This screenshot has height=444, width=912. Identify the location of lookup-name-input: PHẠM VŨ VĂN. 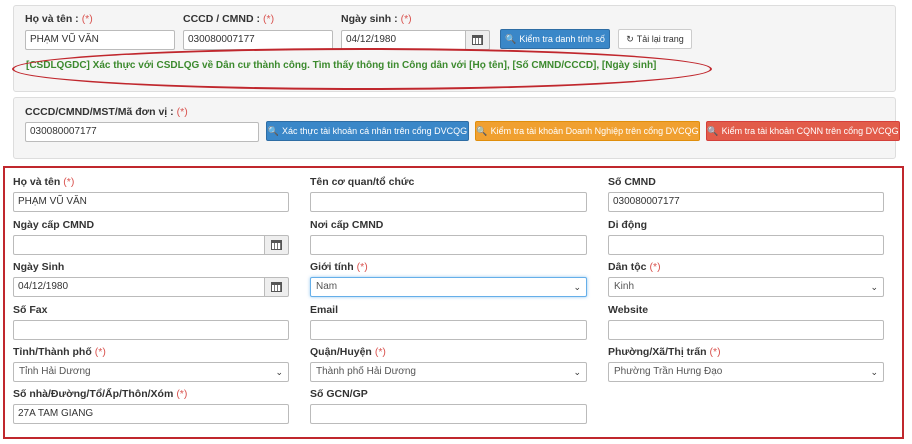
(100, 40).